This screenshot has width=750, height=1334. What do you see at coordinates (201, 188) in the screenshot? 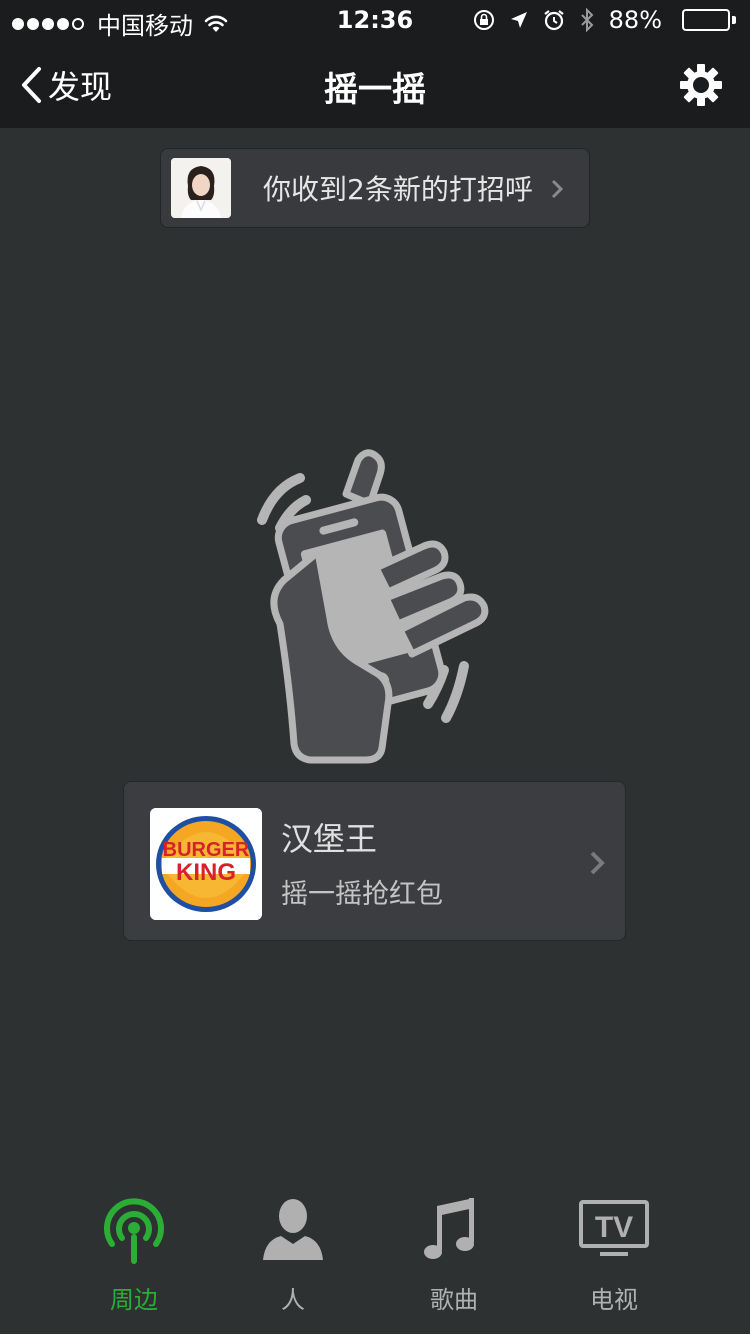
I see `avatar` at bounding box center [201, 188].